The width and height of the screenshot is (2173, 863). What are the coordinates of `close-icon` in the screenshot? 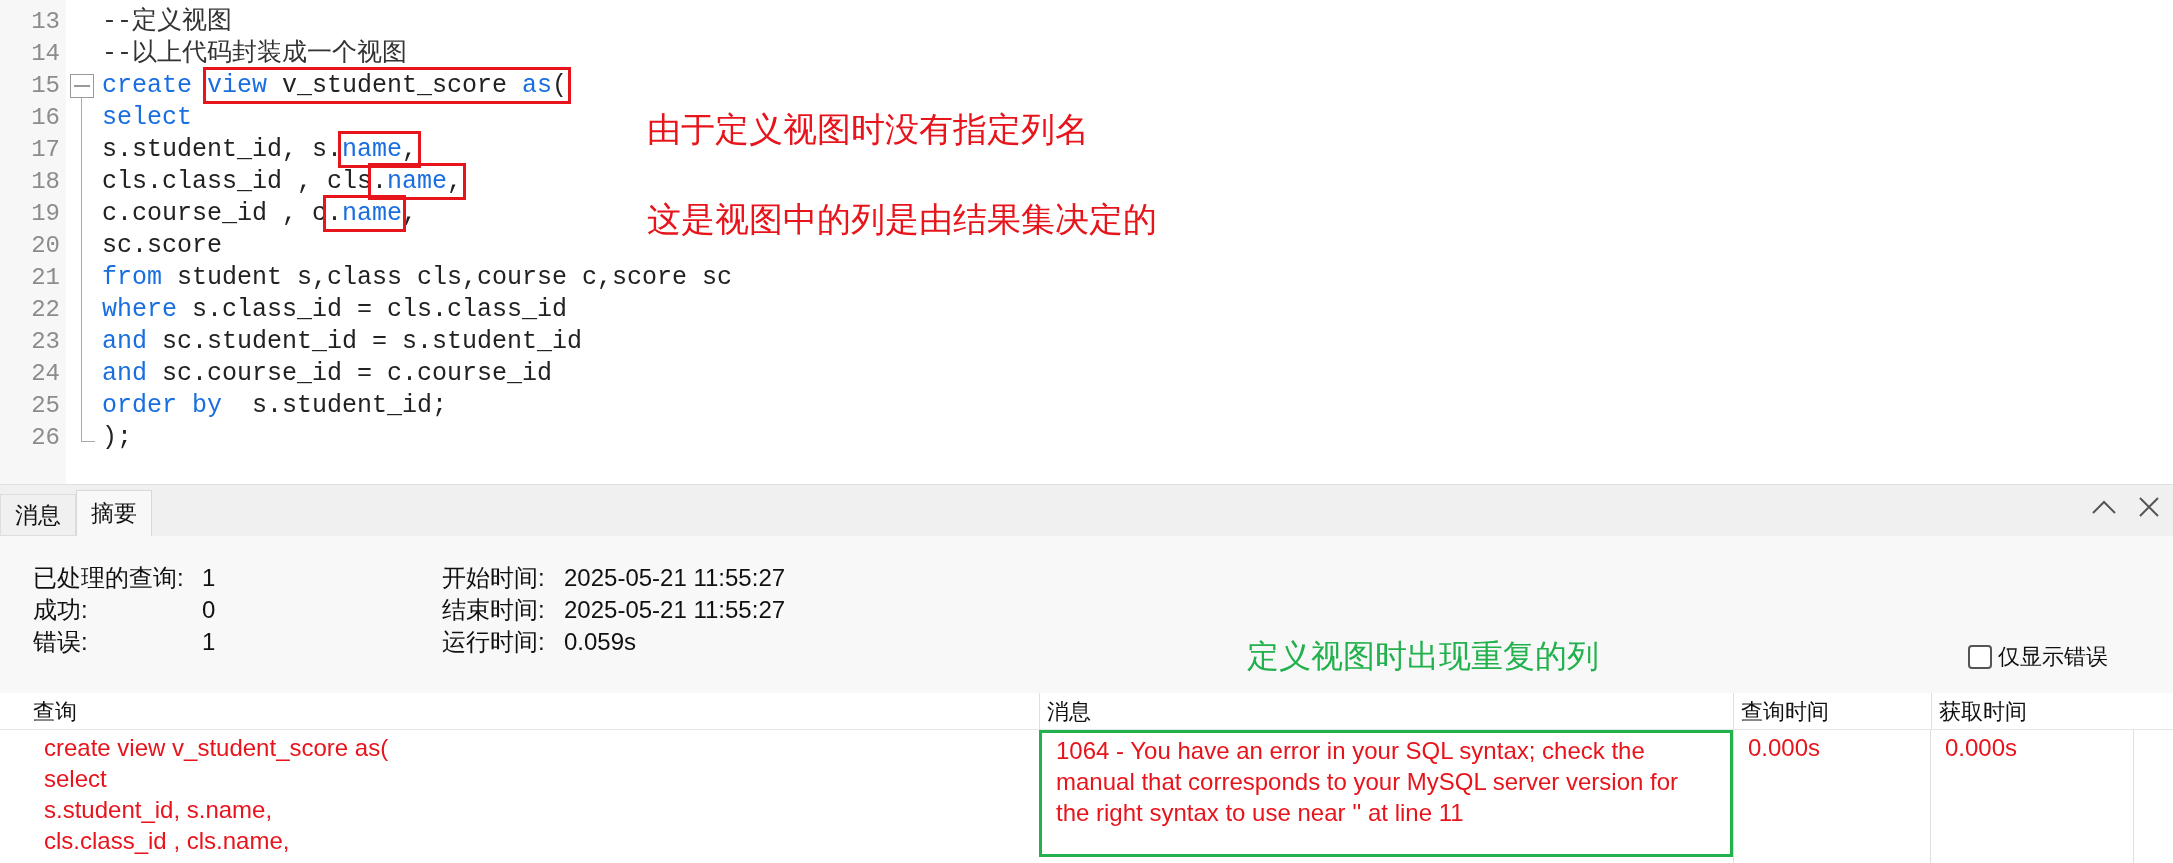 It's located at (2149, 507).